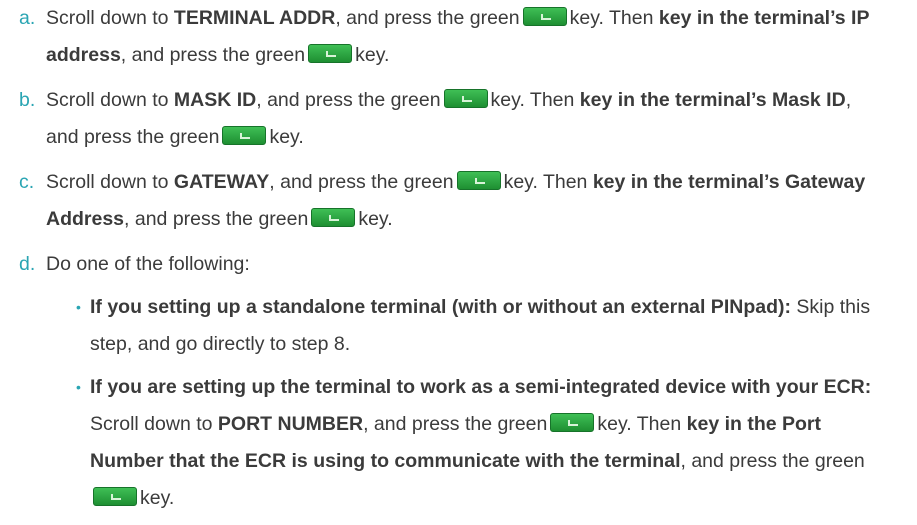 This screenshot has width=917, height=525. I want to click on step-letter: d., so click(27, 264).